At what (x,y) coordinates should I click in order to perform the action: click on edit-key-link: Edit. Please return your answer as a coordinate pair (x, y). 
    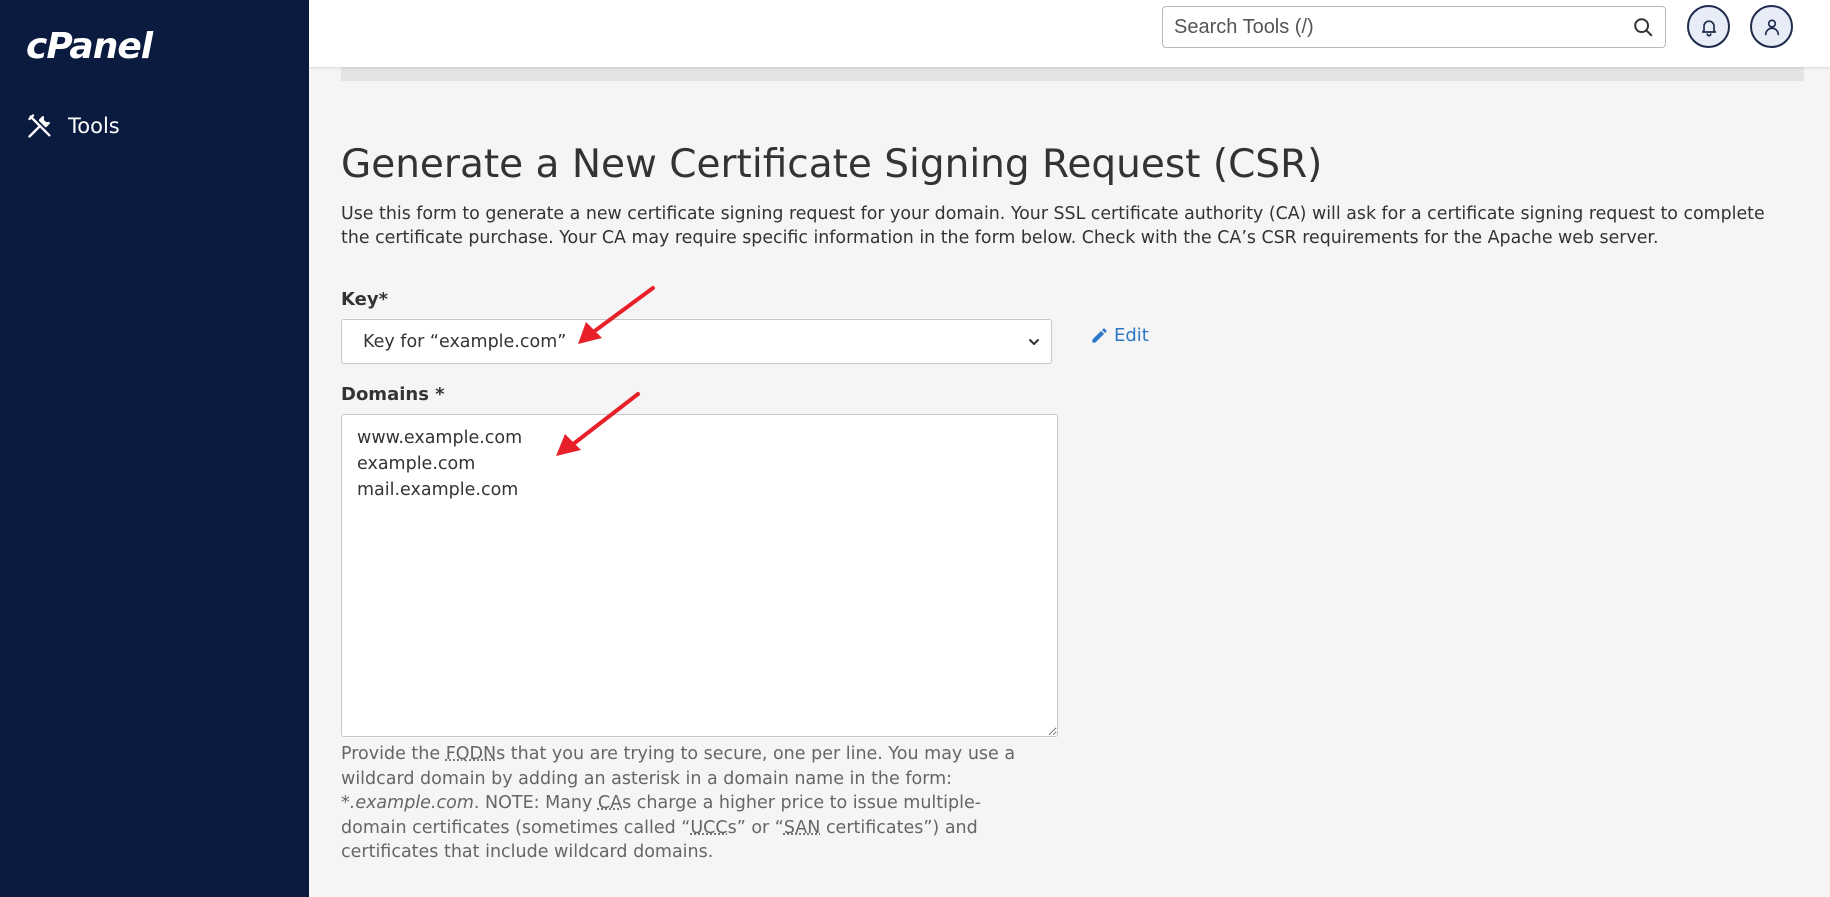
    Looking at the image, I should click on (1119, 335).